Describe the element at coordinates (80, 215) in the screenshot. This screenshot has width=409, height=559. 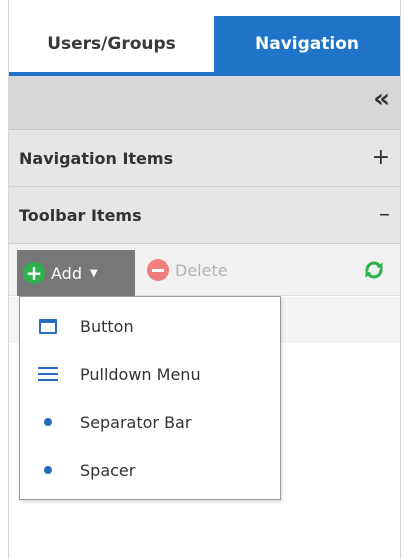
I see `section-toolbar-items-title: Toolbar Items` at that location.